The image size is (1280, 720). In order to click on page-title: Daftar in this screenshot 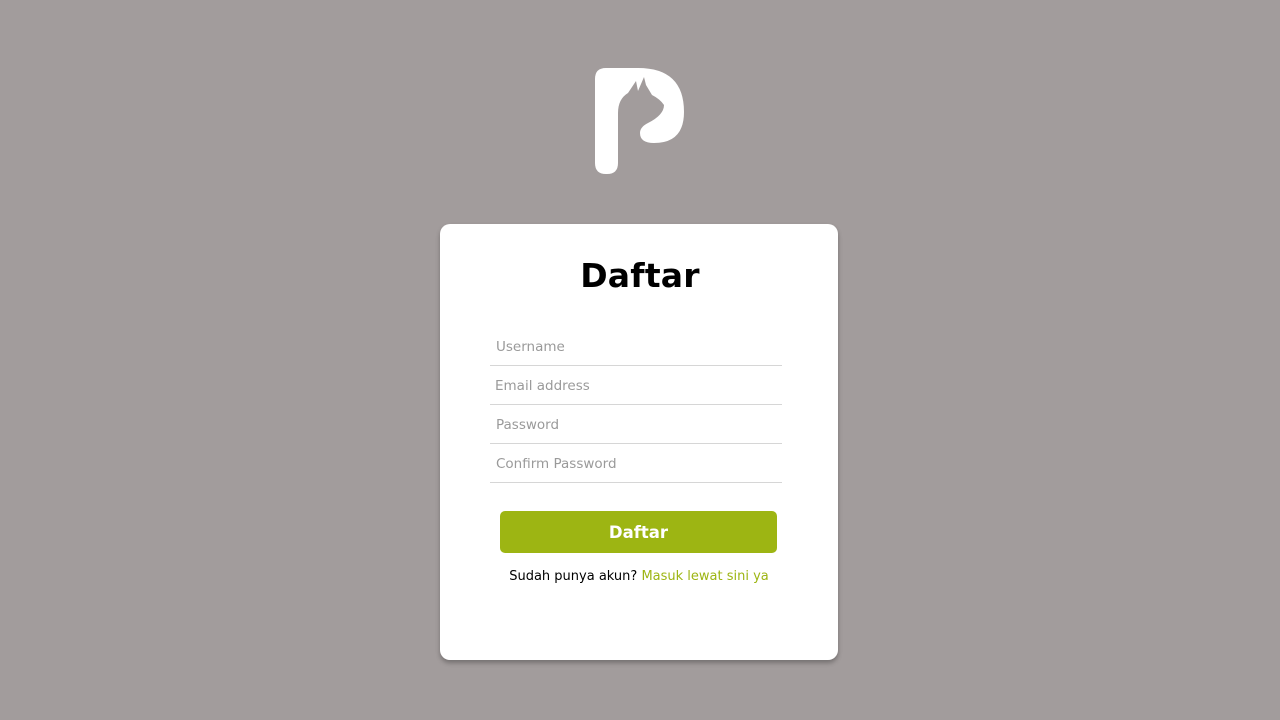, I will do `click(640, 275)`.